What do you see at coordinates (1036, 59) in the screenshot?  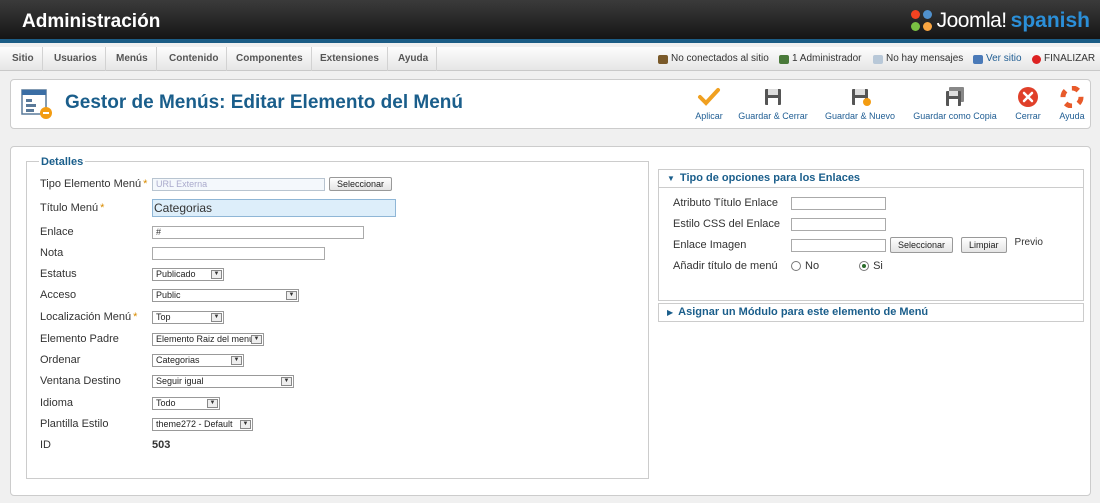 I see `logout-icon` at bounding box center [1036, 59].